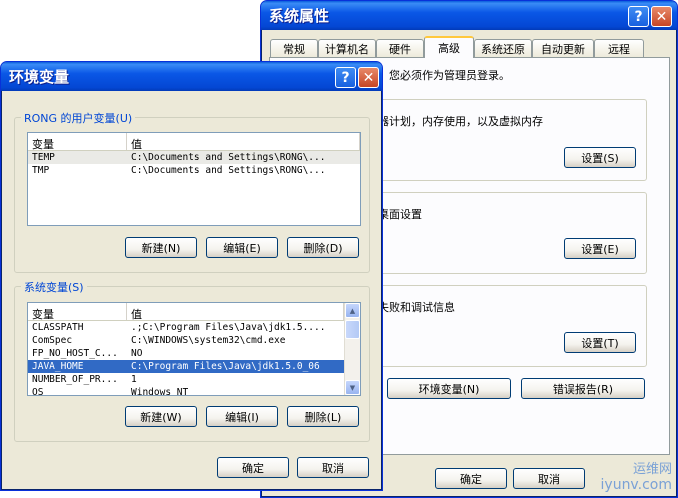 This screenshot has width=678, height=498. Describe the element at coordinates (41, 170) in the screenshot. I see `user-var-name: TMP` at that location.